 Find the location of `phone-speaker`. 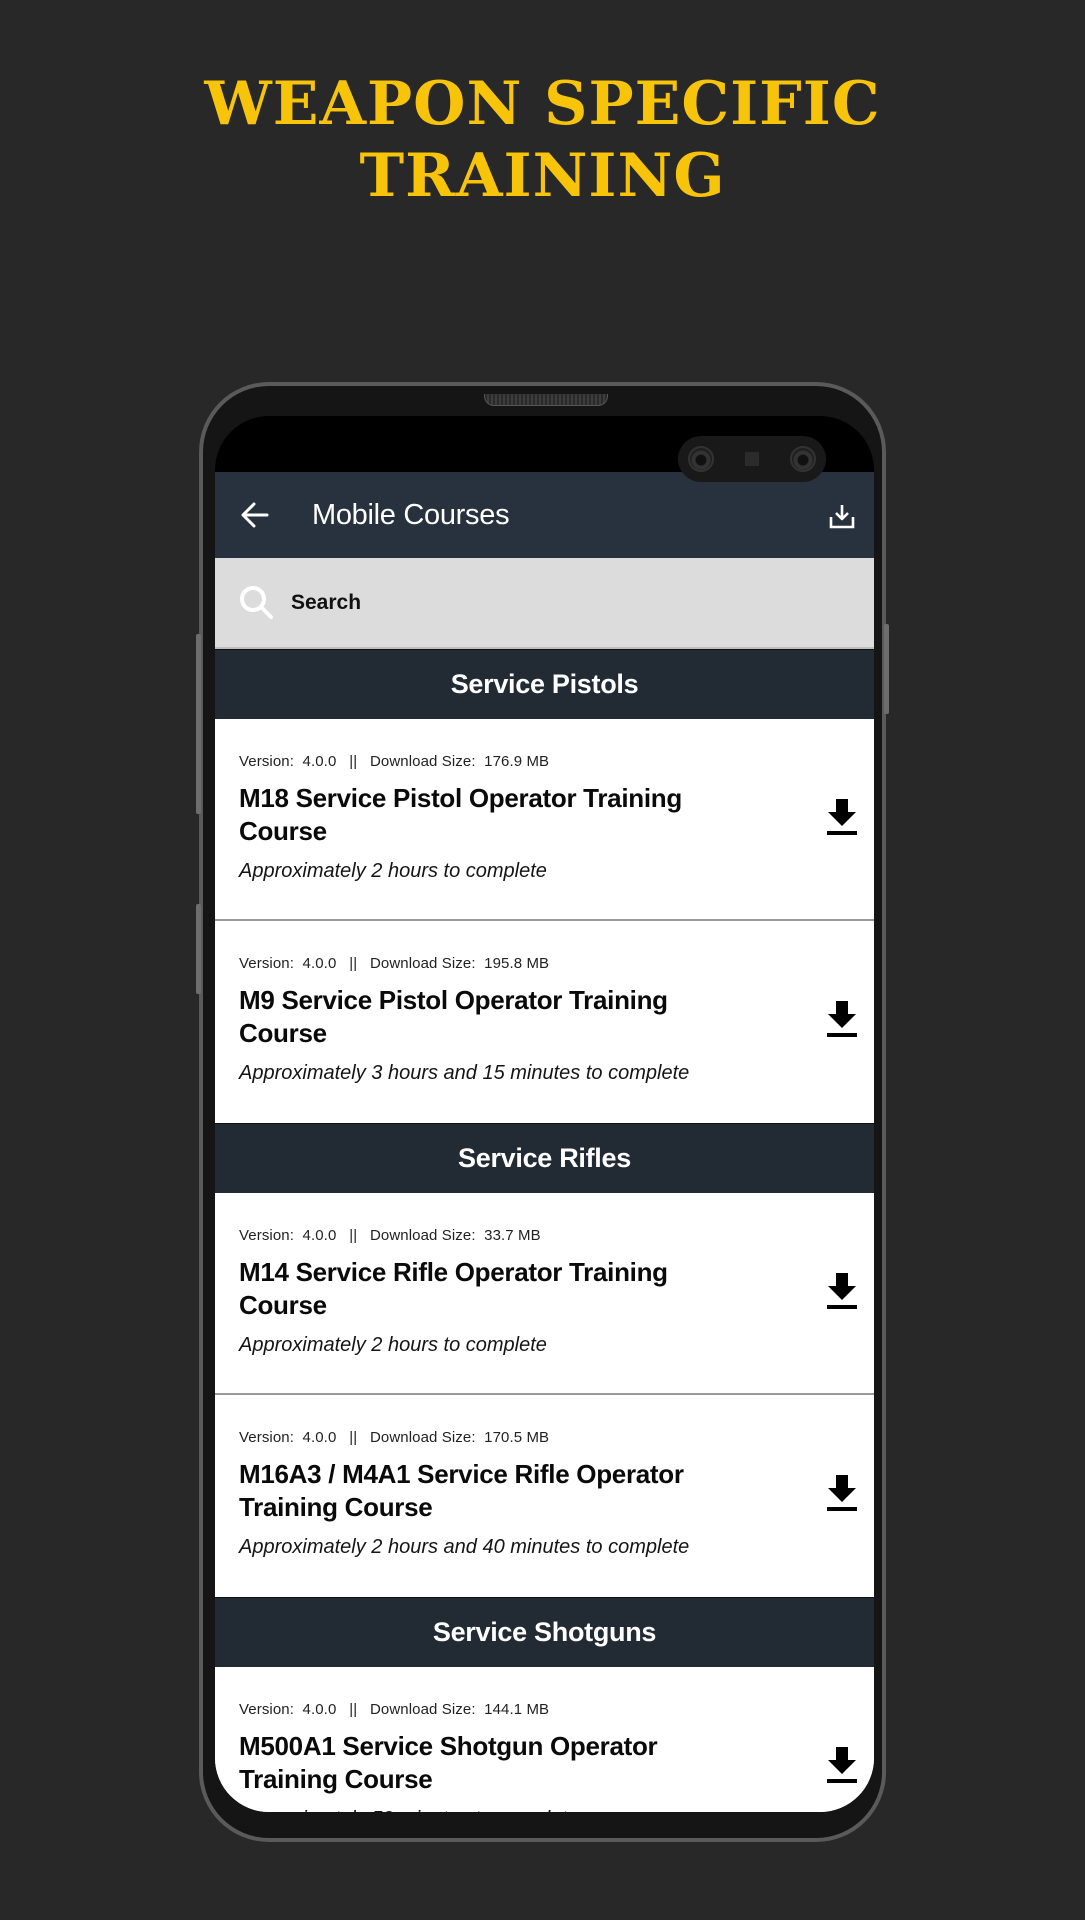

phone-speaker is located at coordinates (546, 400).